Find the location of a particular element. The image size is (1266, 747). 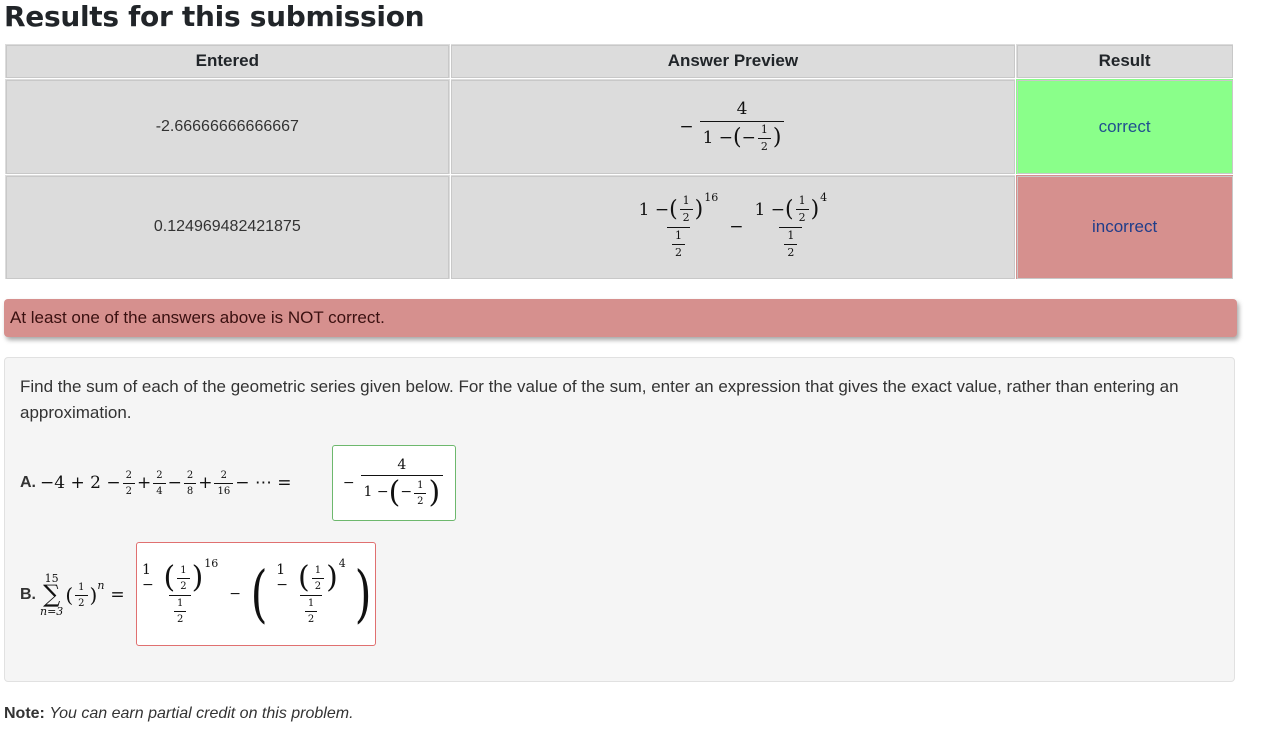

result-incorrect: incorrect is located at coordinates (1124, 227).